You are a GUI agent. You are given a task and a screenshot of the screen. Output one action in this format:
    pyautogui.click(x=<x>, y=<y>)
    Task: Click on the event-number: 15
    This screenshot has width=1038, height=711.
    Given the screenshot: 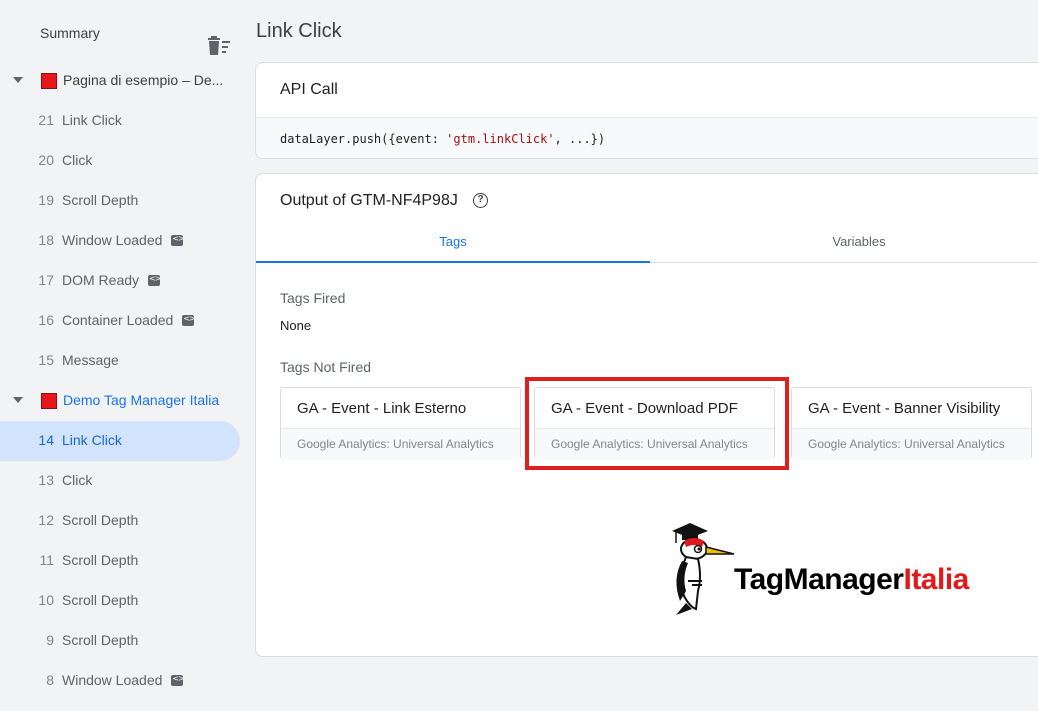 What is the action you would take?
    pyautogui.click(x=46, y=360)
    